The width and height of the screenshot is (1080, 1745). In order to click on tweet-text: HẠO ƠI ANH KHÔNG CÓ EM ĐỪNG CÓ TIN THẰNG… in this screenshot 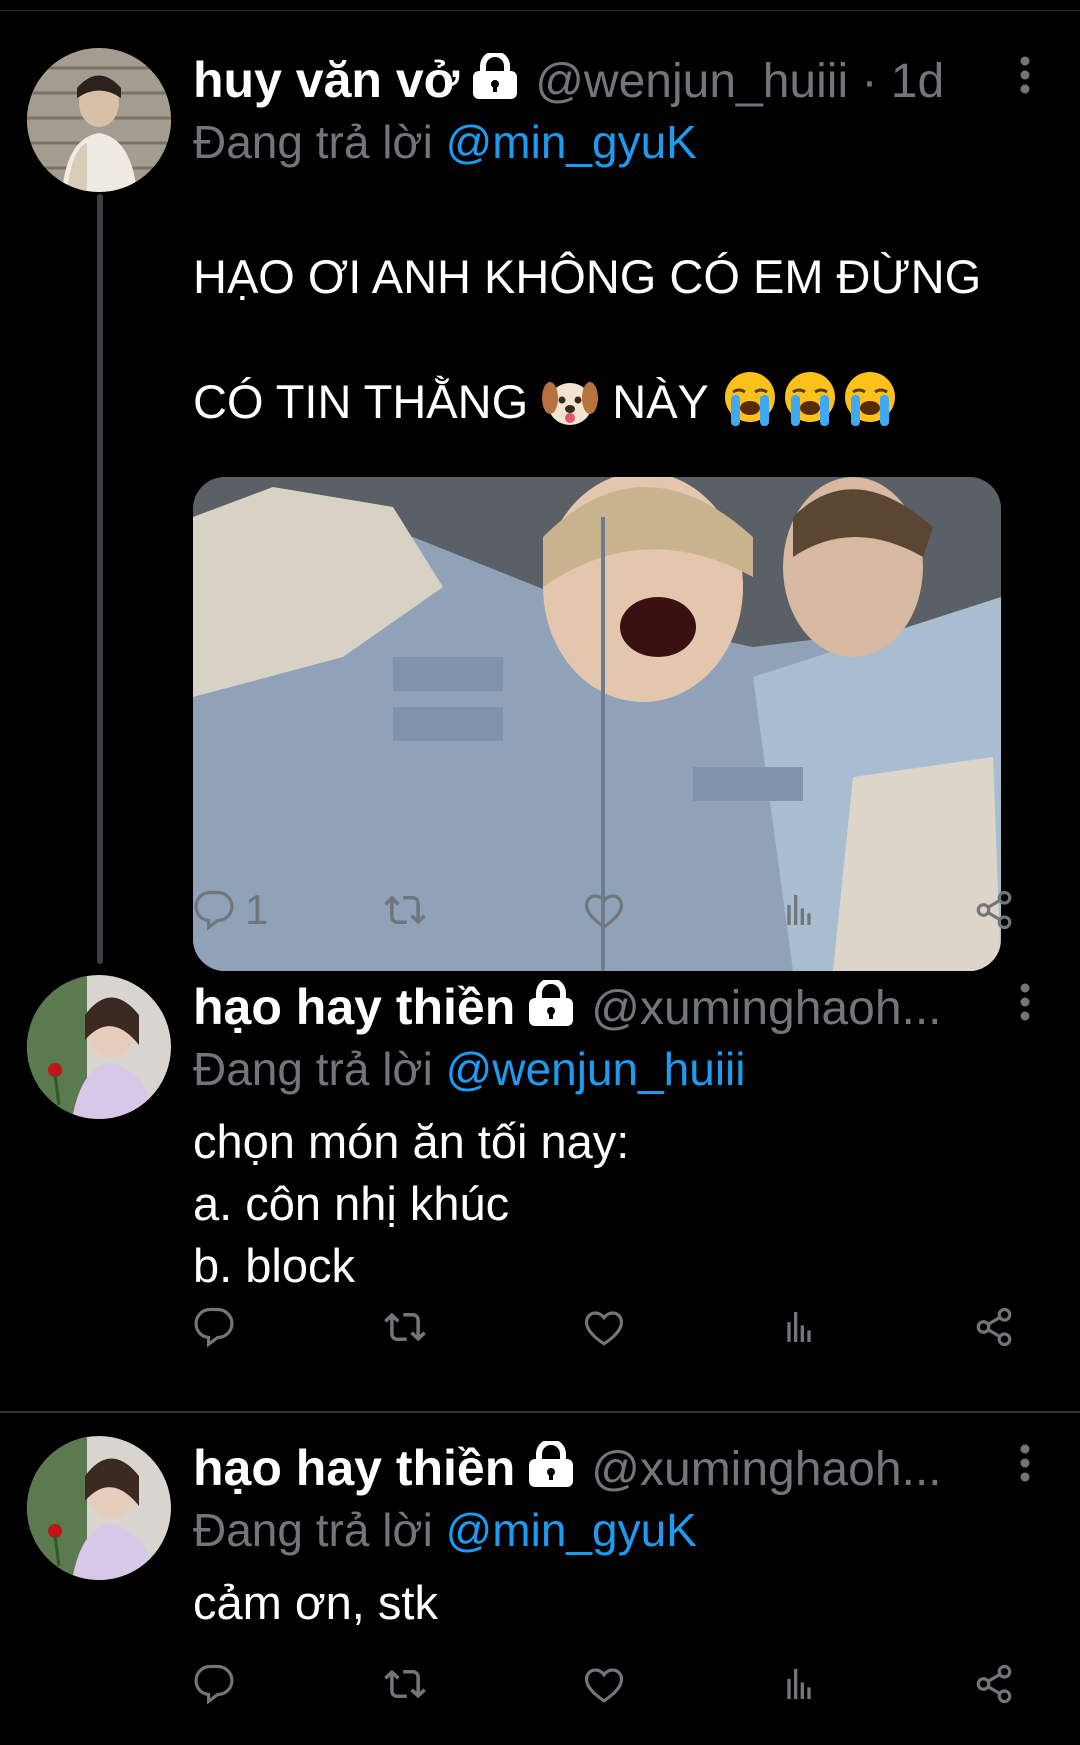, I will do `click(616, 313)`.